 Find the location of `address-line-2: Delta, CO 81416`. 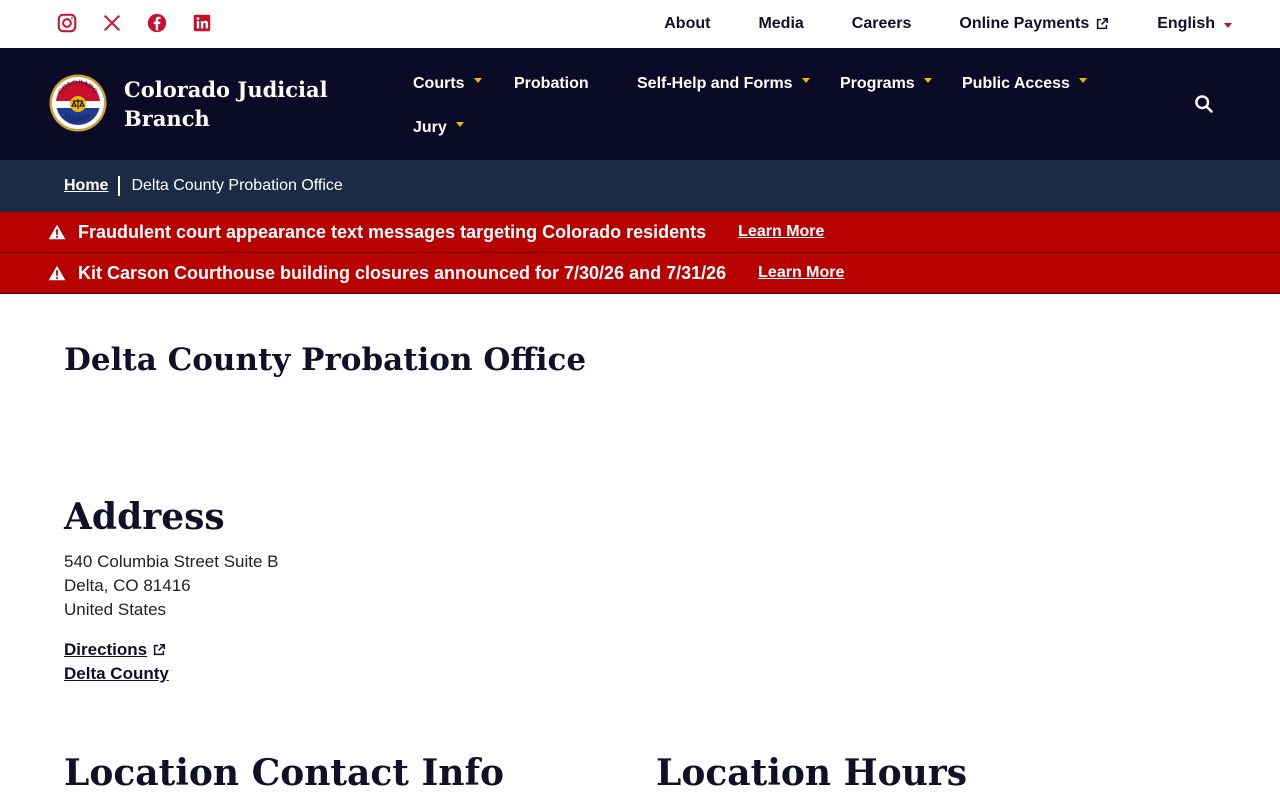

address-line-2: Delta, CO 81416 is located at coordinates (127, 585).